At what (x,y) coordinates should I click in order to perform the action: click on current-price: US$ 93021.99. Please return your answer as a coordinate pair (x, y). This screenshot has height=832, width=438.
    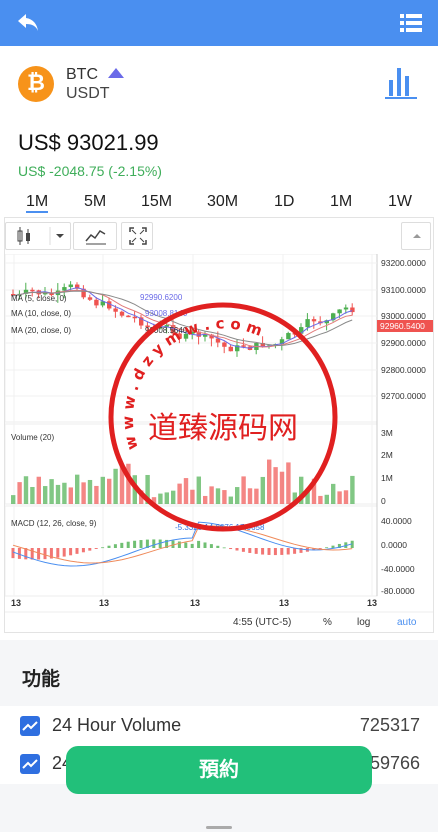
    Looking at the image, I should click on (88, 142).